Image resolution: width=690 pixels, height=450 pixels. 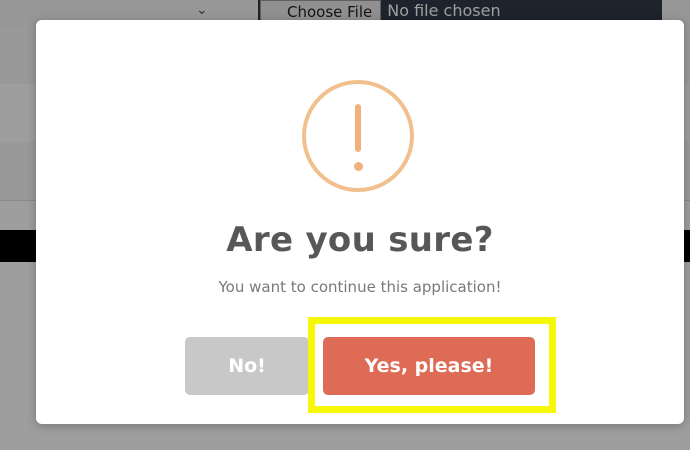 I want to click on confirm-button-highlight, so click(x=432, y=365).